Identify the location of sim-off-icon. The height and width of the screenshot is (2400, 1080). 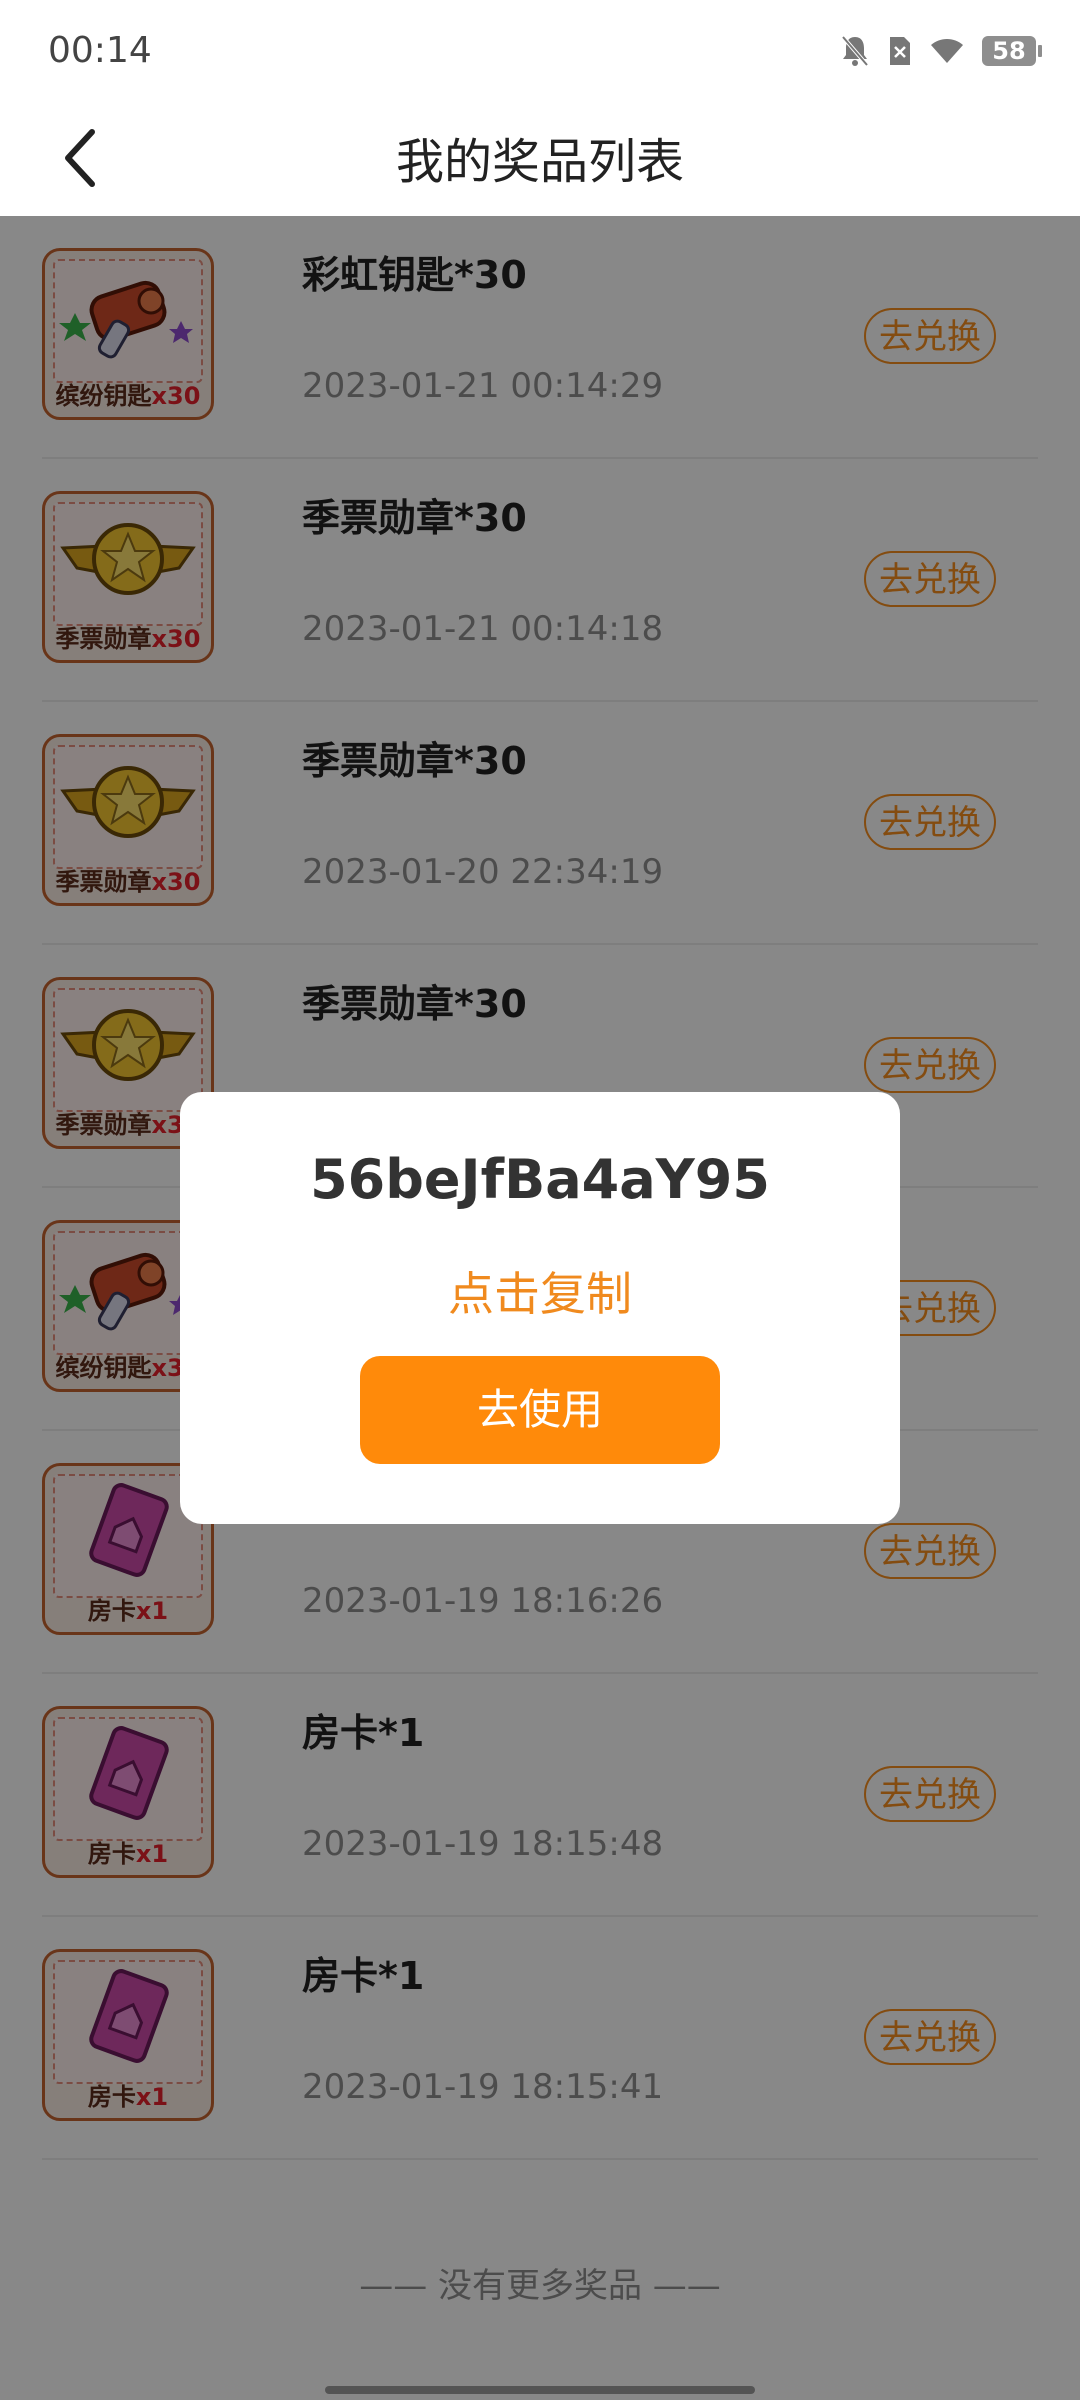
(900, 51).